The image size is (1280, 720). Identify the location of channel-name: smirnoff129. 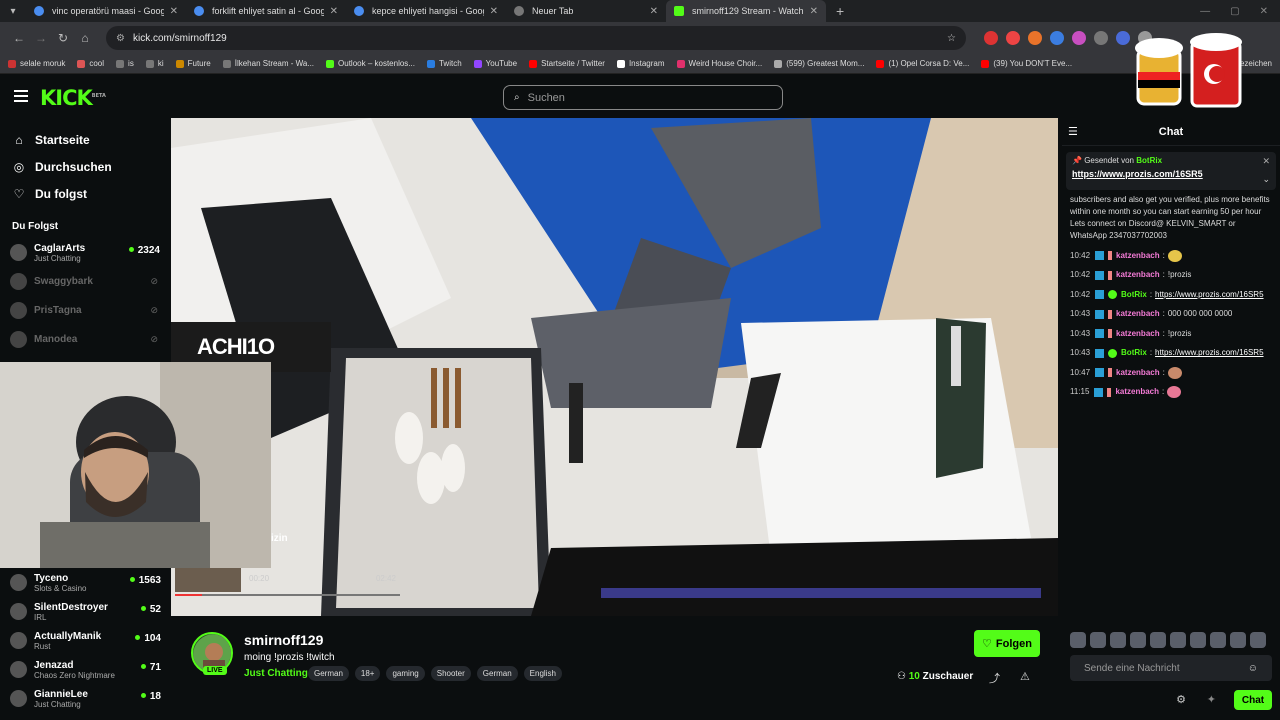
(283, 640).